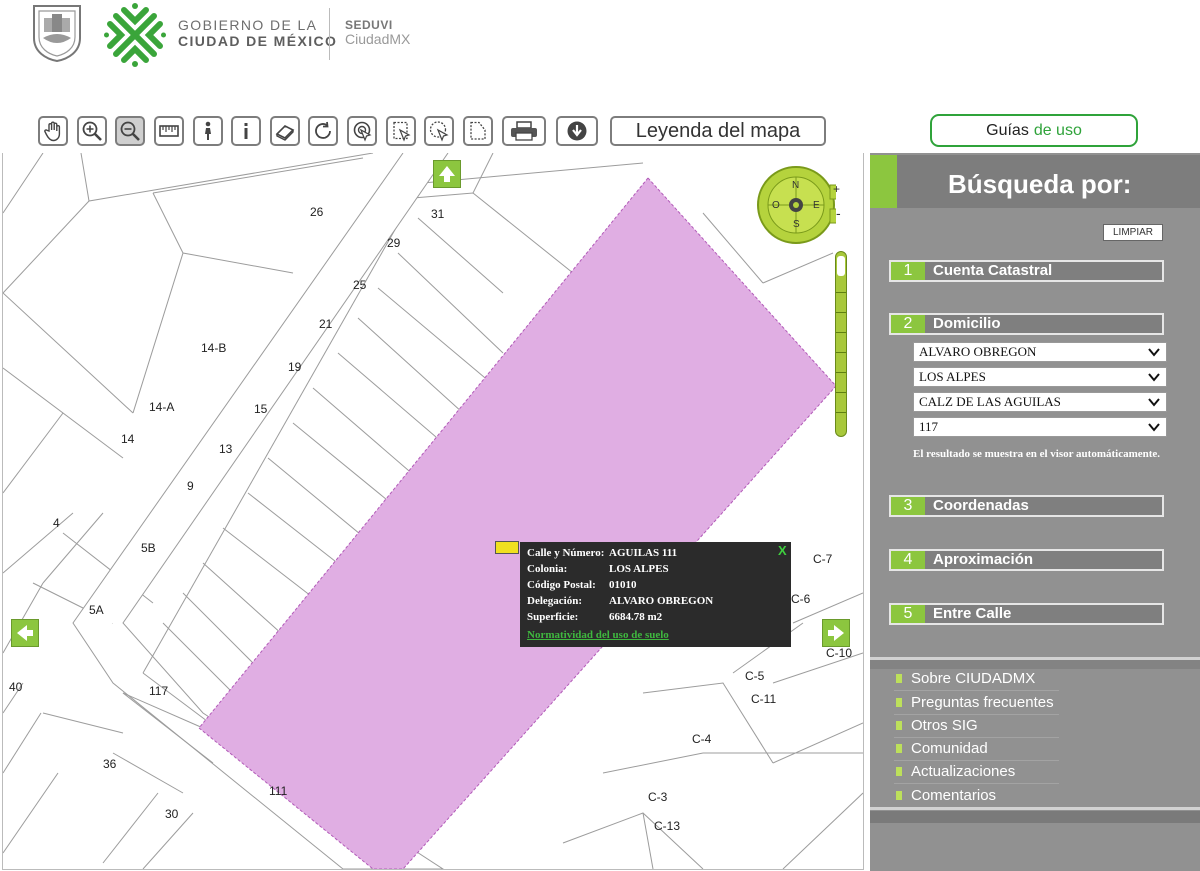  I want to click on zoom-in-icon, so click(92, 131).